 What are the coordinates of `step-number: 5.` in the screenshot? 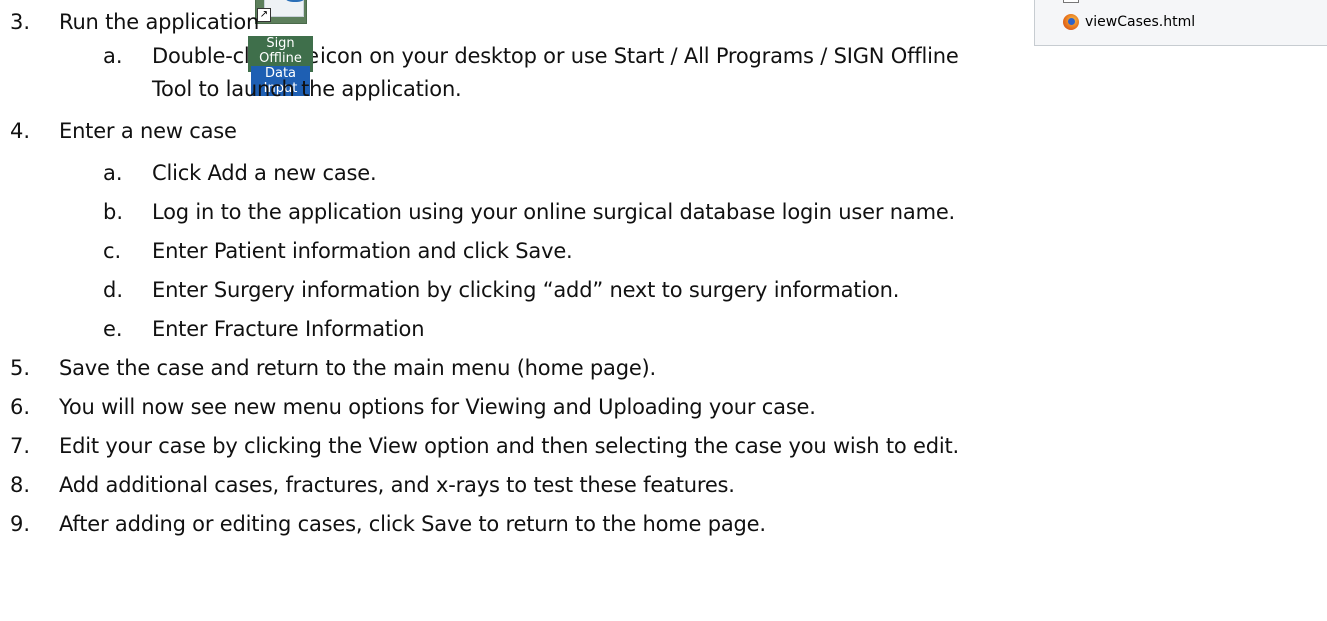 It's located at (20, 368).